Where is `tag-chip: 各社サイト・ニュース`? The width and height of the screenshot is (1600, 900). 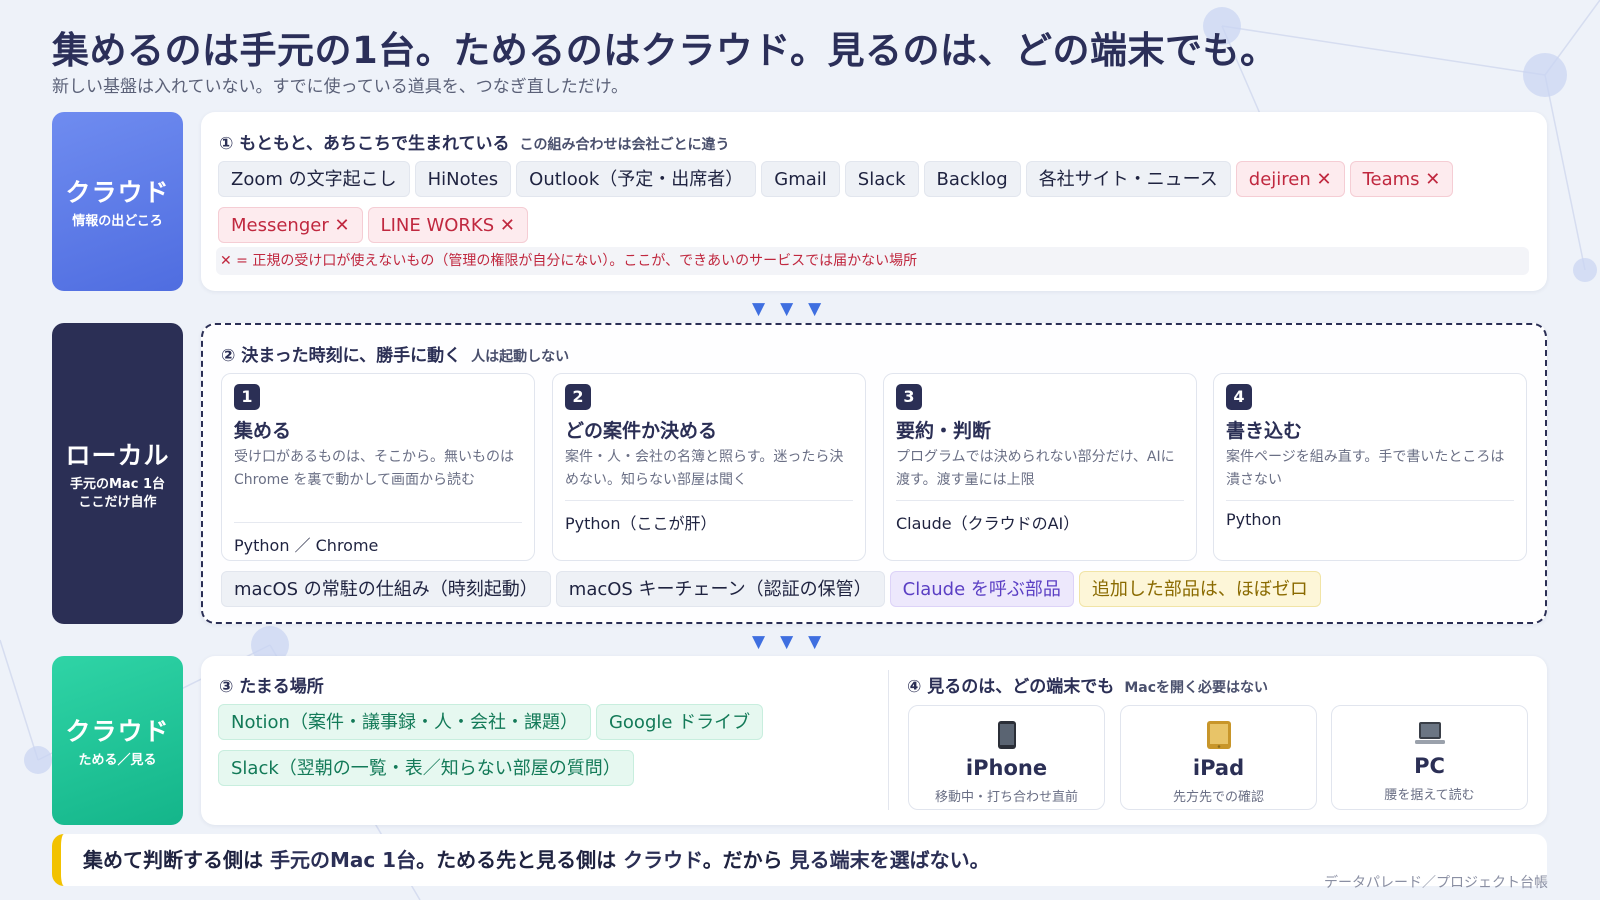
tag-chip: 各社サイト・ニュース is located at coordinates (1128, 179).